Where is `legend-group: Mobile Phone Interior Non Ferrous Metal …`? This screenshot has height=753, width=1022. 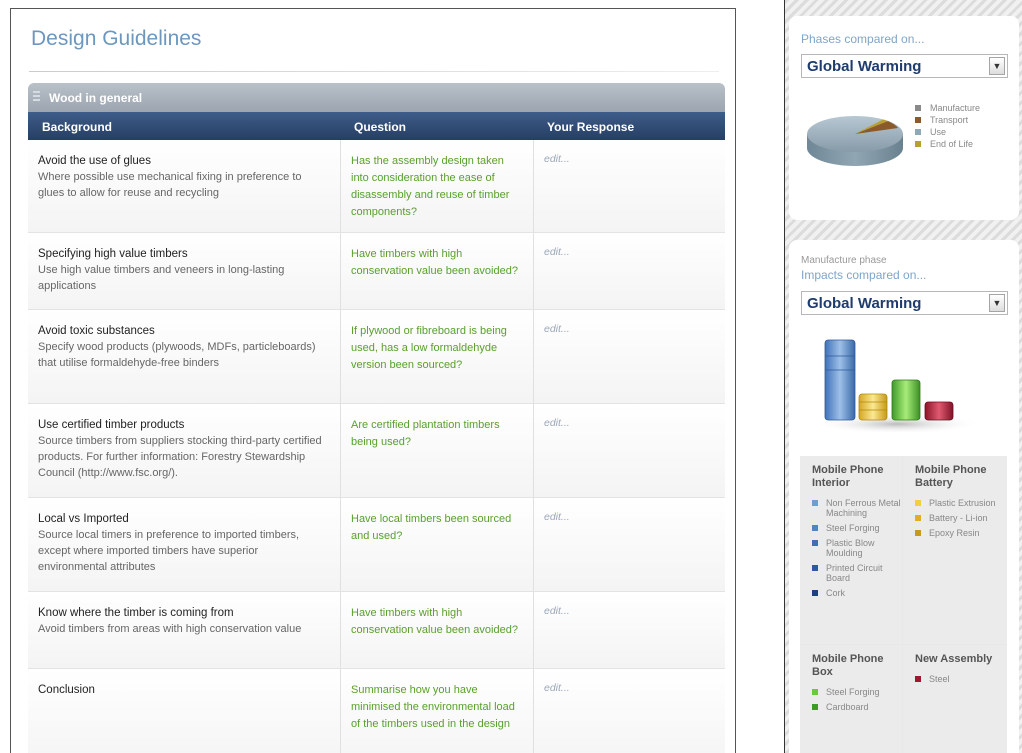 legend-group: Mobile Phone Interior Non Ferrous Metal … is located at coordinates (851, 550).